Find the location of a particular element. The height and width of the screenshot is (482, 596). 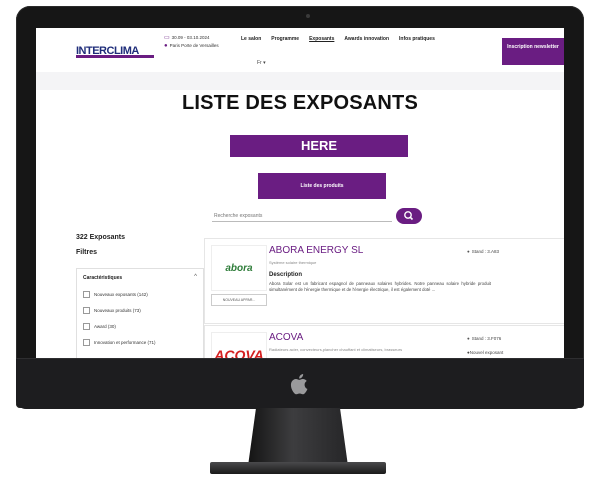

search-button is located at coordinates (409, 216).